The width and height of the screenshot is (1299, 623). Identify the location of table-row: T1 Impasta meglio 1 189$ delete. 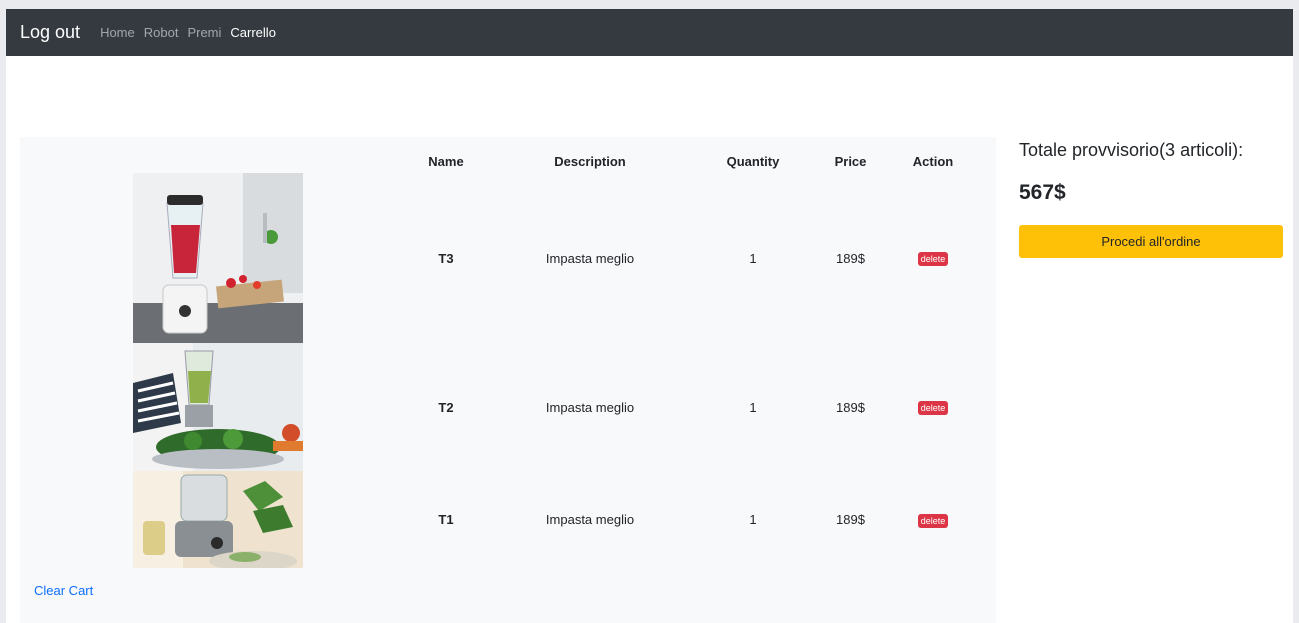
(496, 519).